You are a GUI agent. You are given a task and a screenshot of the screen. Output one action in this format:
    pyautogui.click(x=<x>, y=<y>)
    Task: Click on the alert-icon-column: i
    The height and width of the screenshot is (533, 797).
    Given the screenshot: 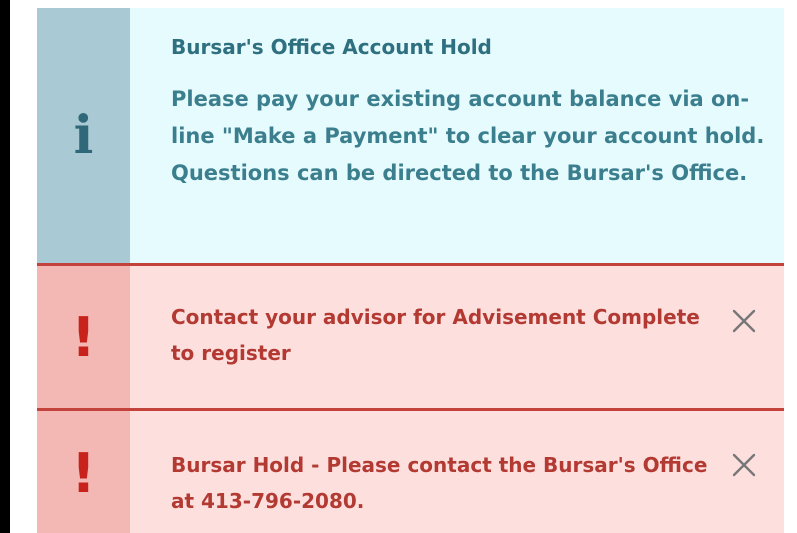 What is the action you would take?
    pyautogui.click(x=83, y=135)
    